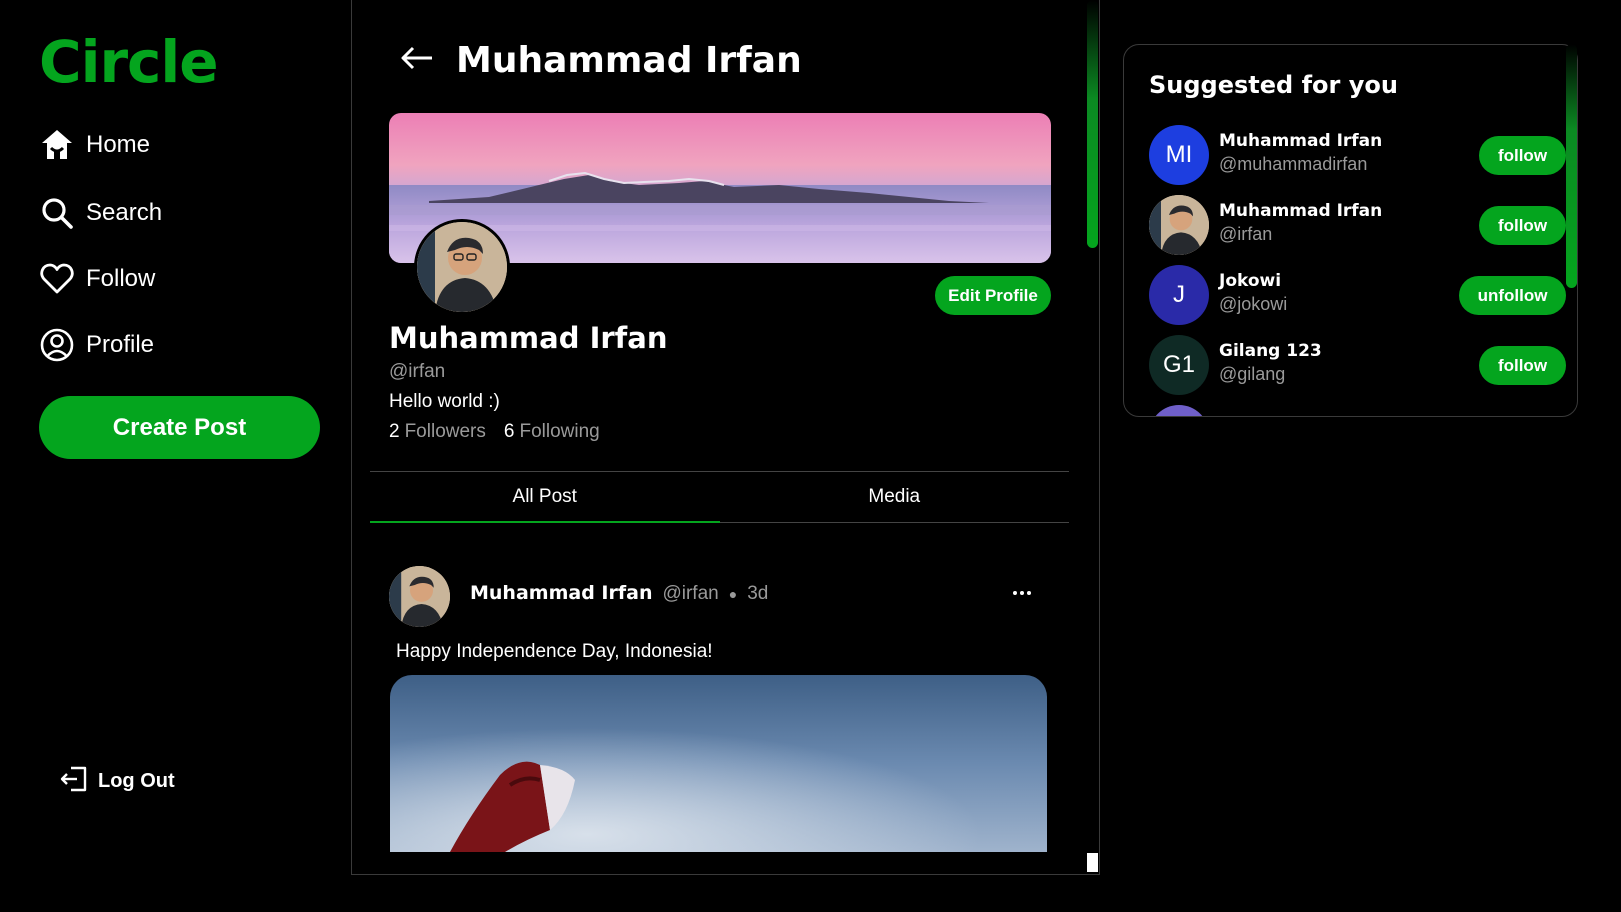 This screenshot has width=1621, height=912. Describe the element at coordinates (1253, 304) in the screenshot. I see `suggested-user-handle: @jokowi` at that location.